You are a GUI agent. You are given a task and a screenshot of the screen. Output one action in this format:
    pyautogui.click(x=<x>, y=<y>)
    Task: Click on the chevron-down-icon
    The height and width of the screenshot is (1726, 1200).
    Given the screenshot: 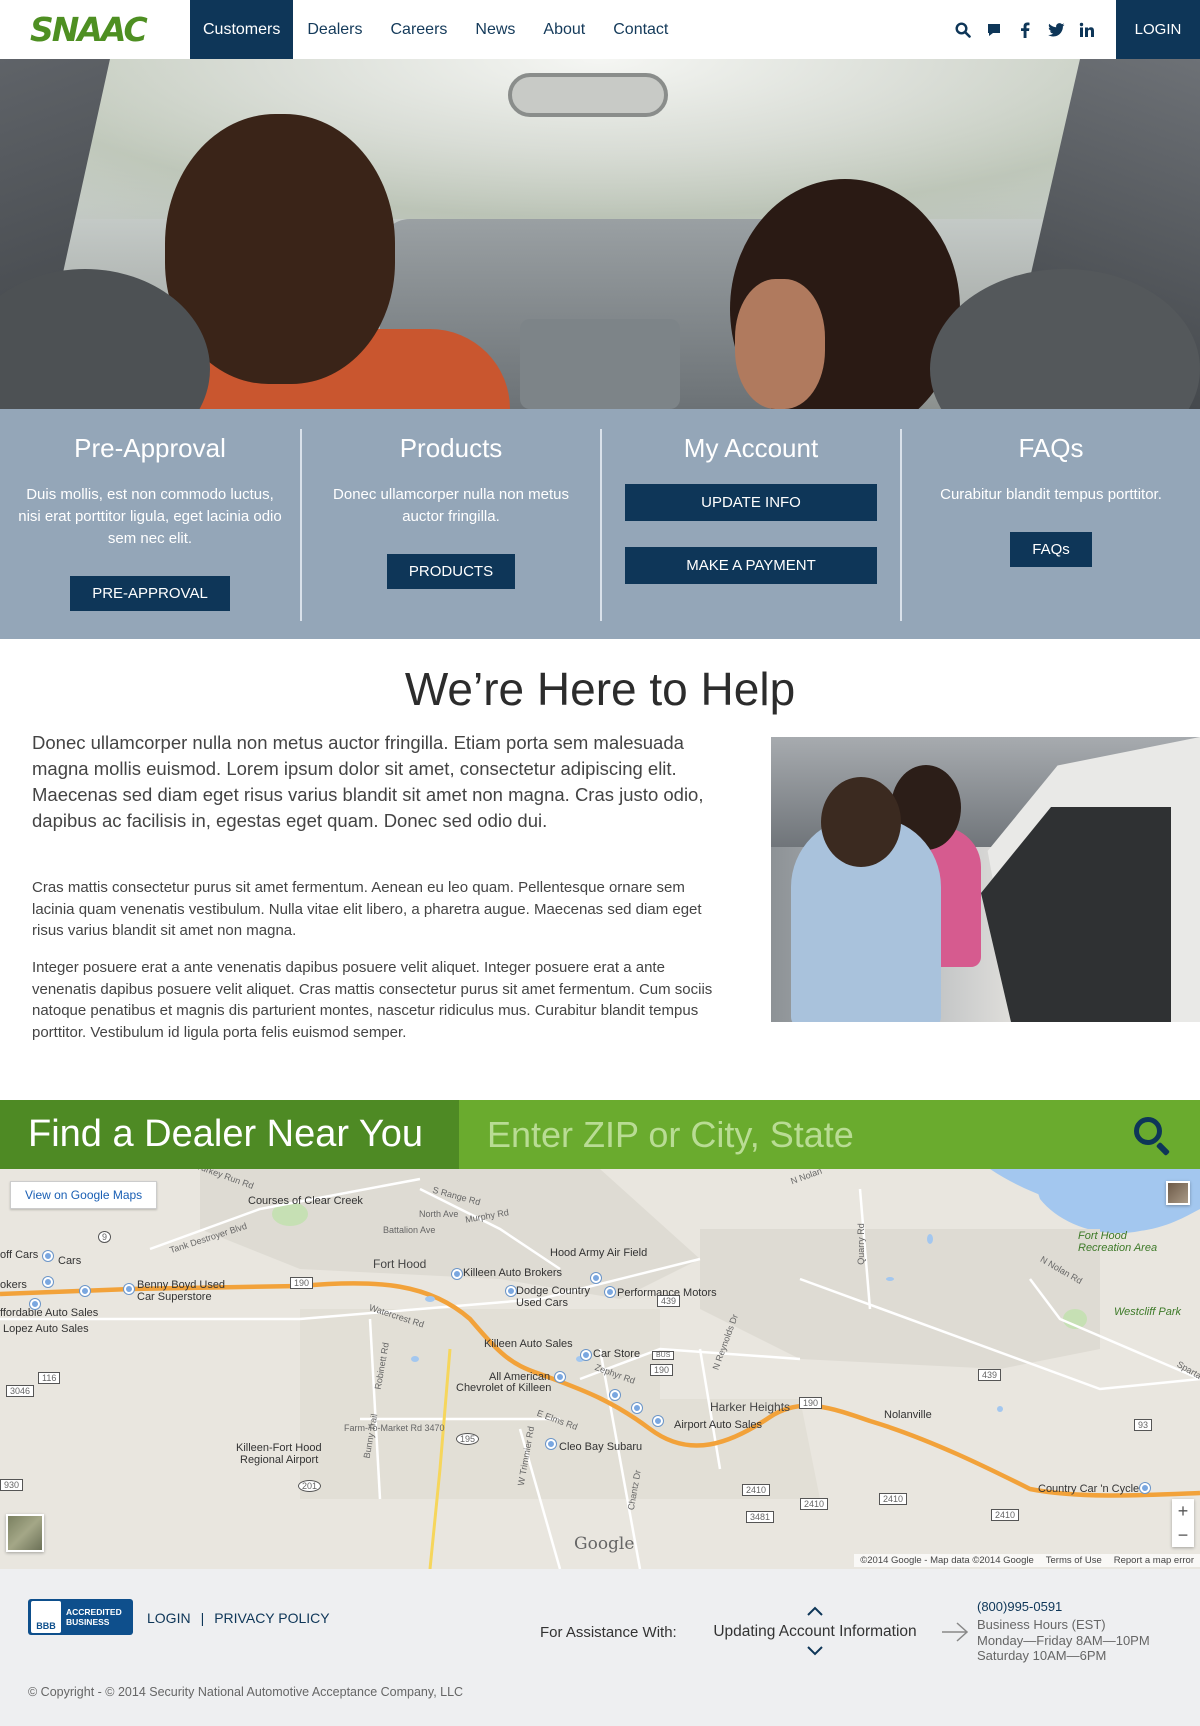 What is the action you would take?
    pyautogui.click(x=815, y=1652)
    